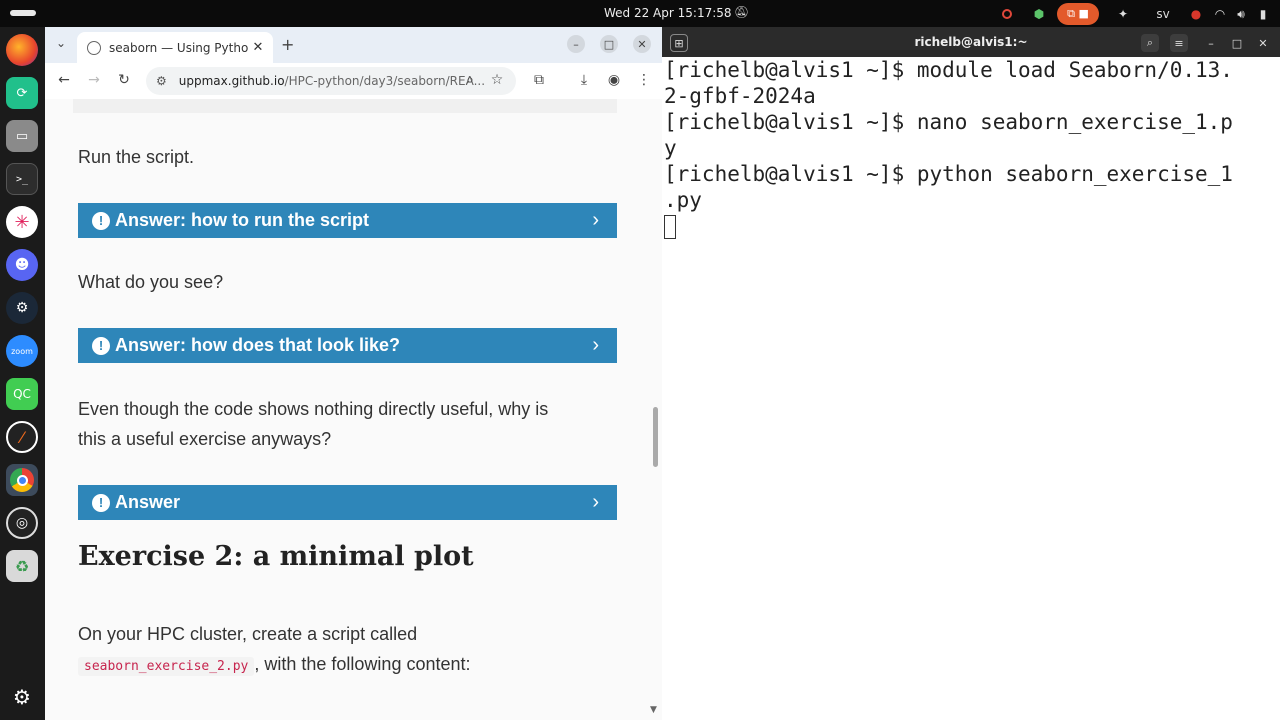 This screenshot has width=1280, height=720. Describe the element at coordinates (22, 373) in the screenshot. I see `dock: ⟳ ▭ >_ ✳ ☻ ⚙ zoom QC ⁄ ◎ ♻ ⚙︎` at that location.